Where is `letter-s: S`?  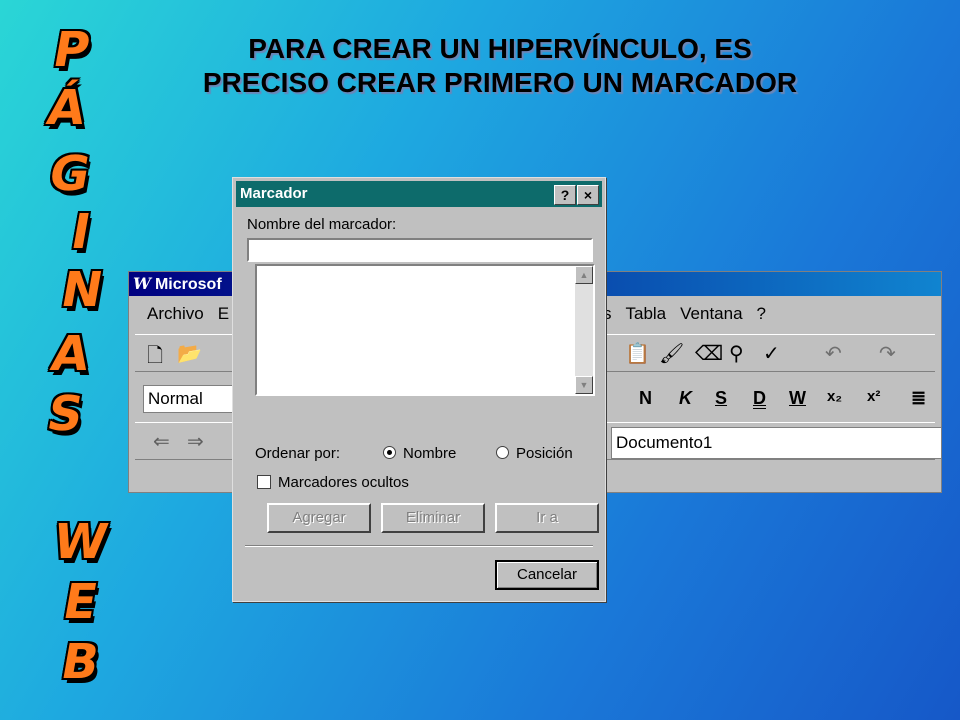 letter-s: S is located at coordinates (65, 414).